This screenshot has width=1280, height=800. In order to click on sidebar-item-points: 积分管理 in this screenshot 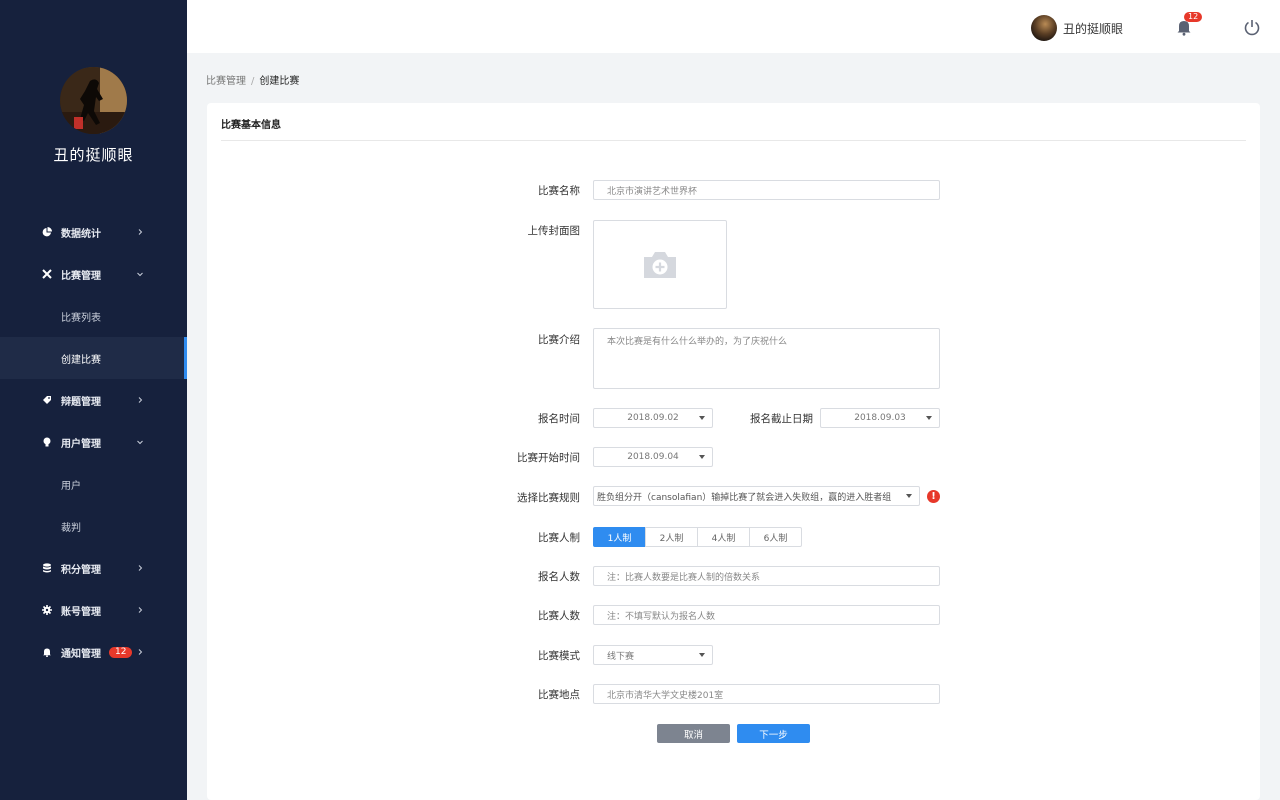, I will do `click(93, 568)`.